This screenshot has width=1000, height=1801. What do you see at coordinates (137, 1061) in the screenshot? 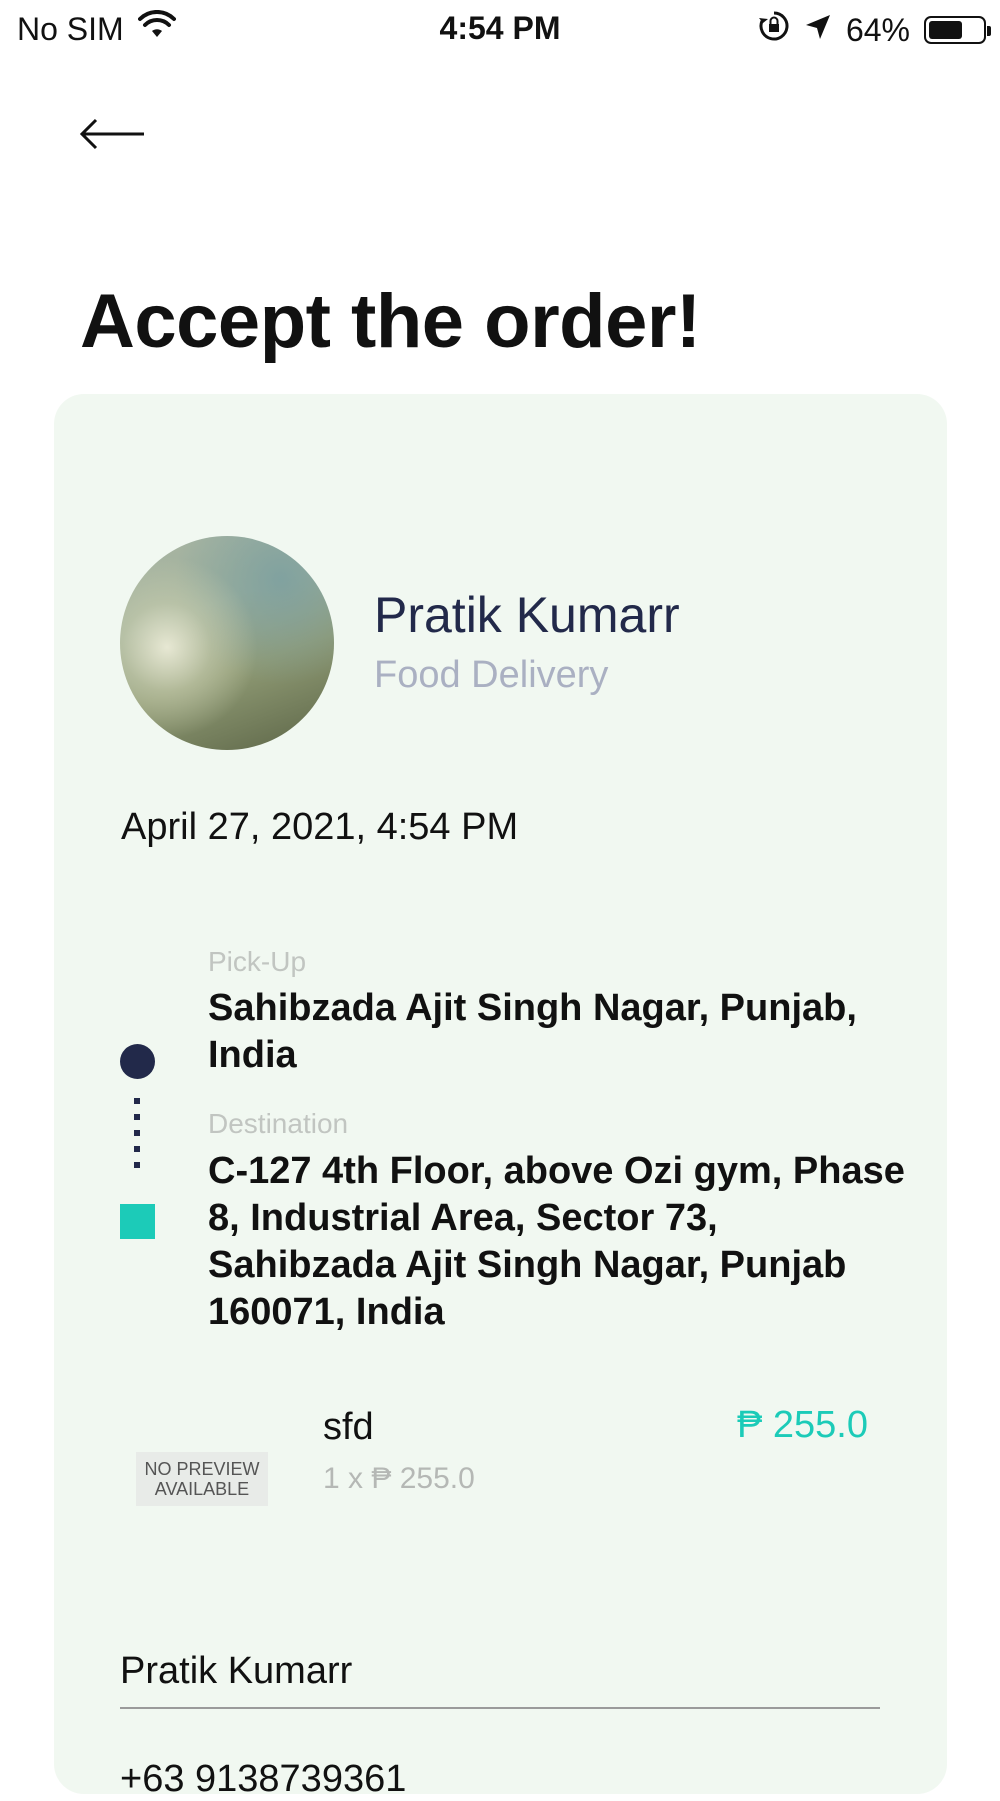
I see `pickup-marker-icon` at bounding box center [137, 1061].